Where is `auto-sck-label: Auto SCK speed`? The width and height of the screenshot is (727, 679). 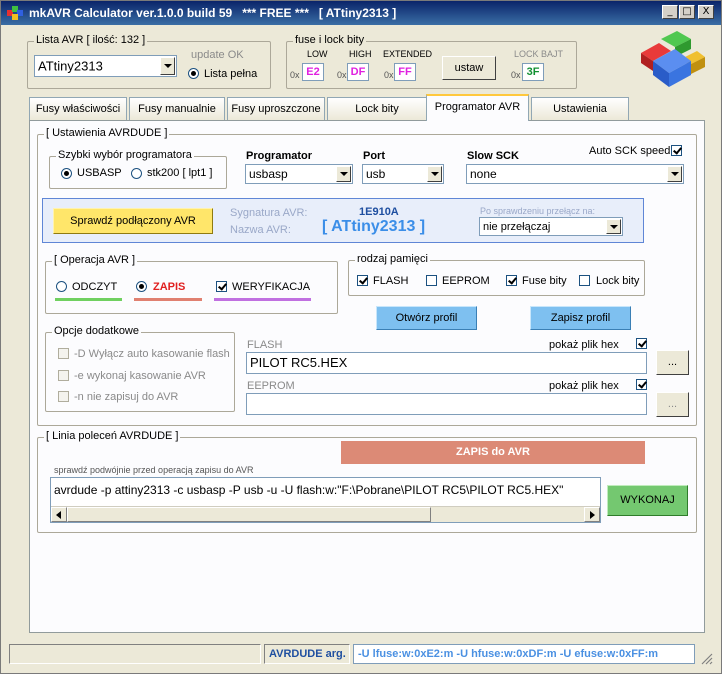 auto-sck-label: Auto SCK speed is located at coordinates (630, 151).